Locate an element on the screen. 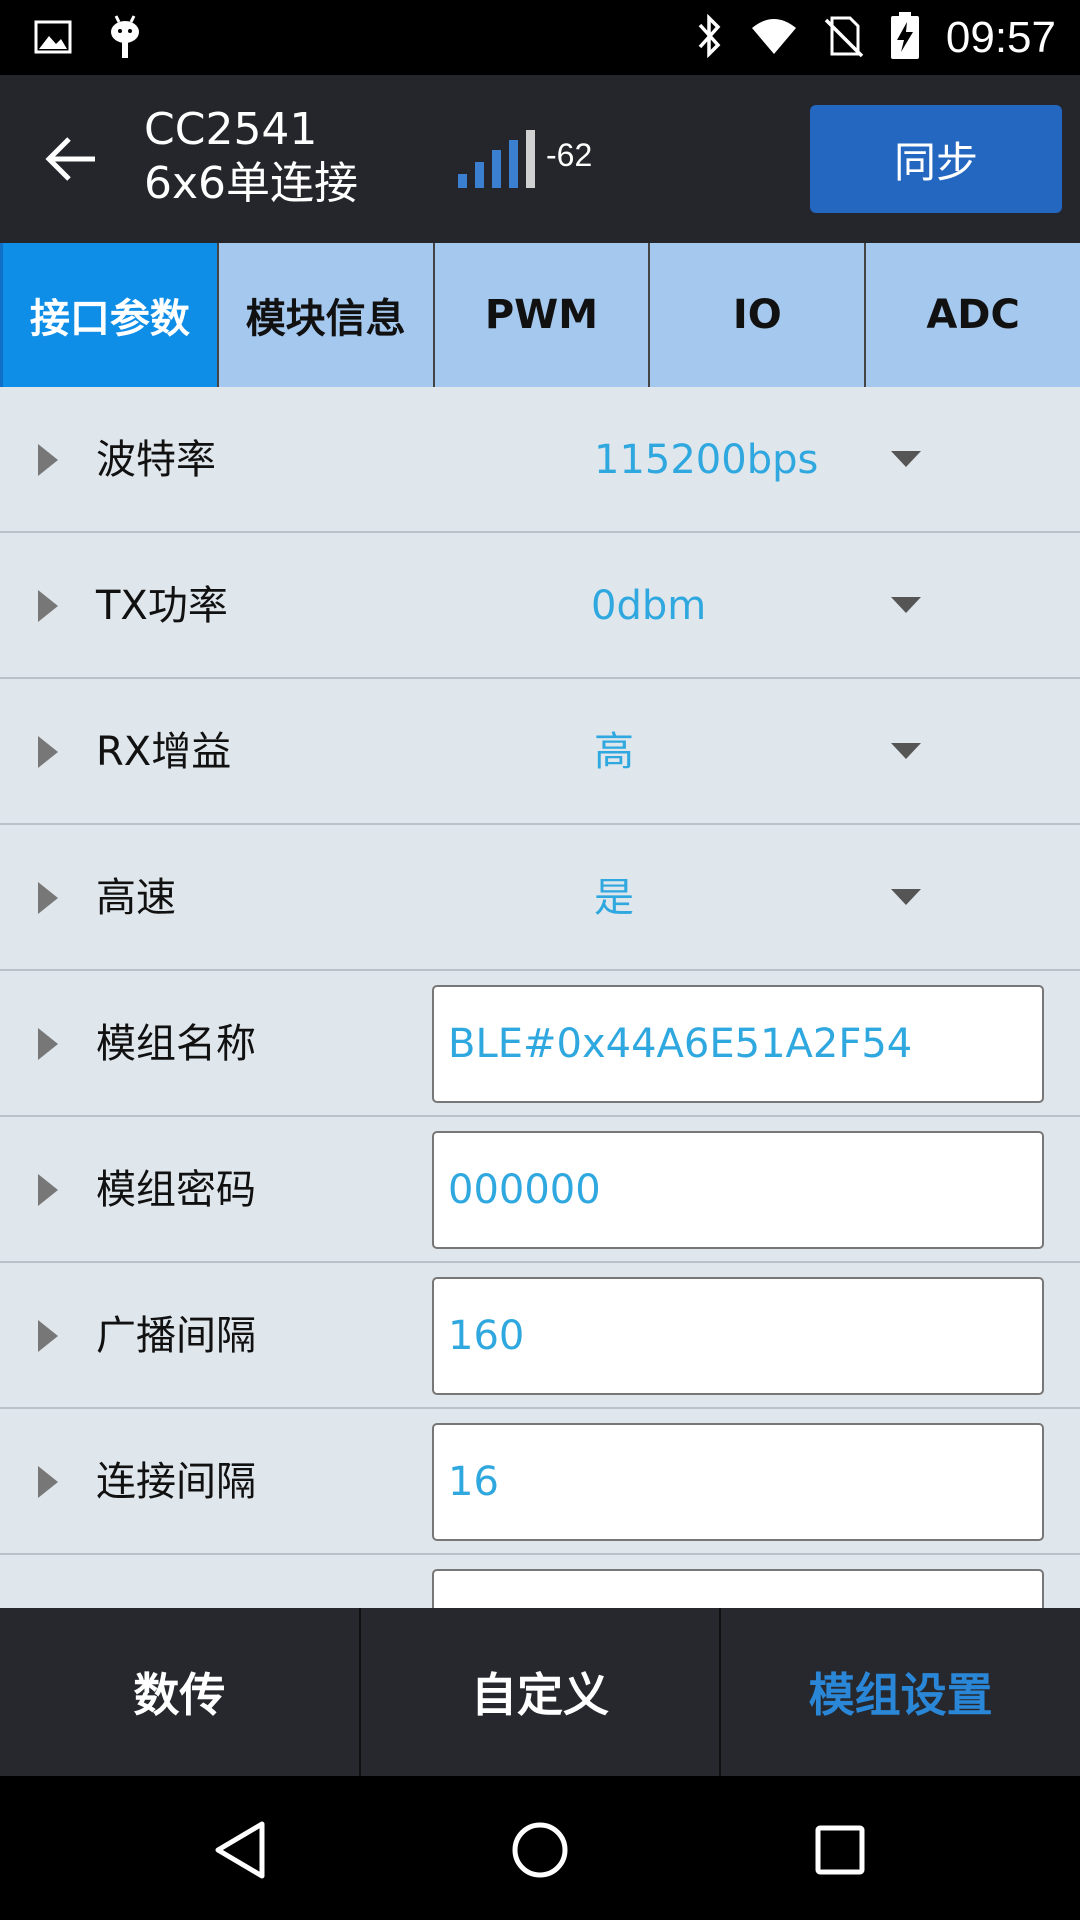  image-icon is located at coordinates (53, 39).